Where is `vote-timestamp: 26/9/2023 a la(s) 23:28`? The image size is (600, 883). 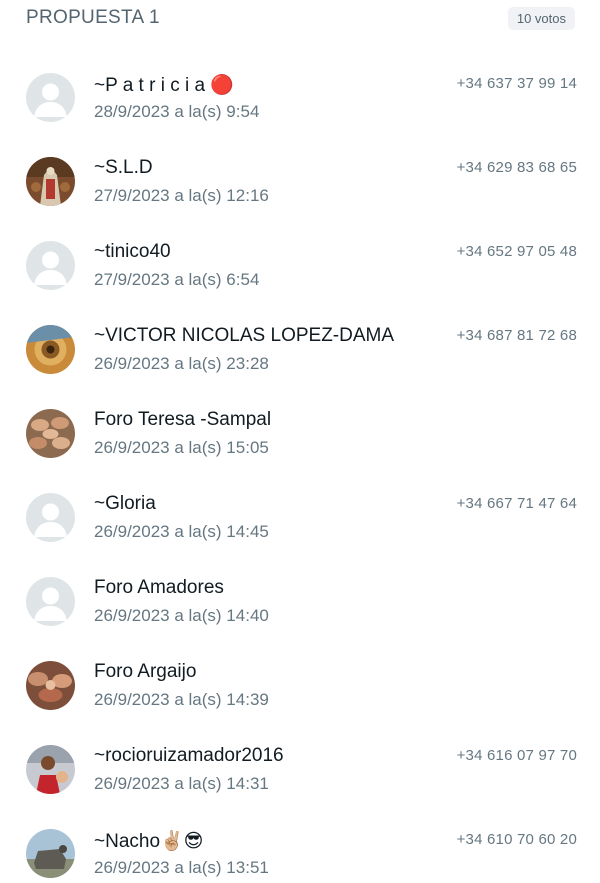
vote-timestamp: 26/9/2023 a la(s) 23:28 is located at coordinates (181, 363).